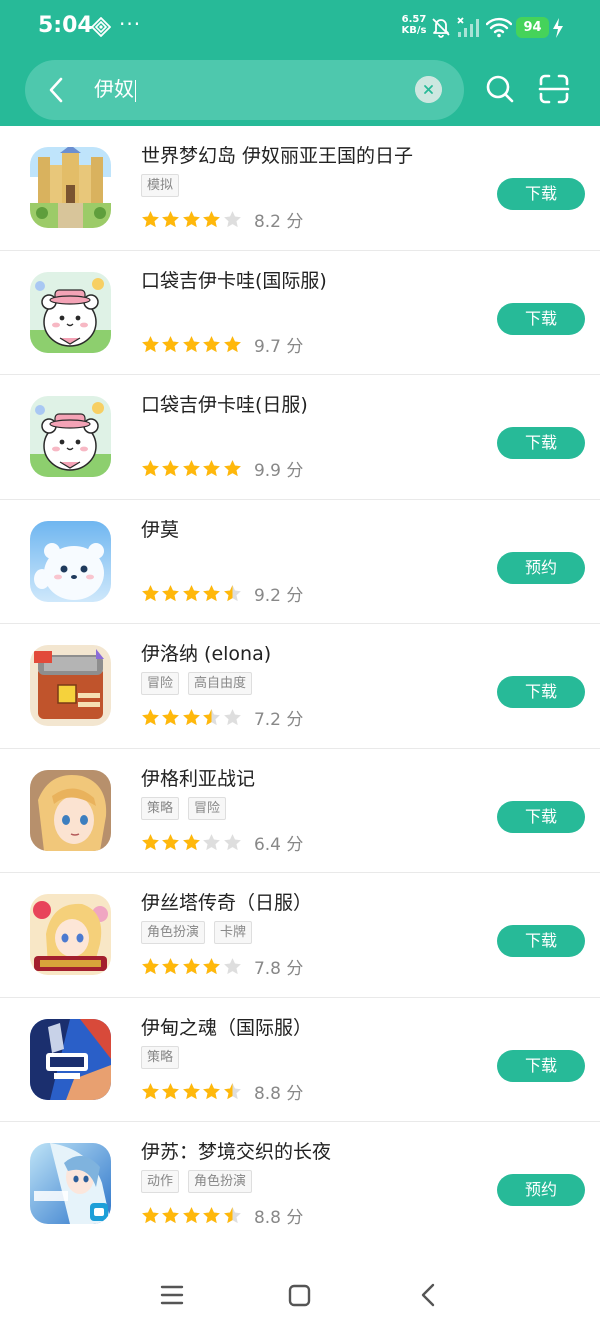 The width and height of the screenshot is (600, 1333). I want to click on rating: 8.8 分, so click(222, 1215).